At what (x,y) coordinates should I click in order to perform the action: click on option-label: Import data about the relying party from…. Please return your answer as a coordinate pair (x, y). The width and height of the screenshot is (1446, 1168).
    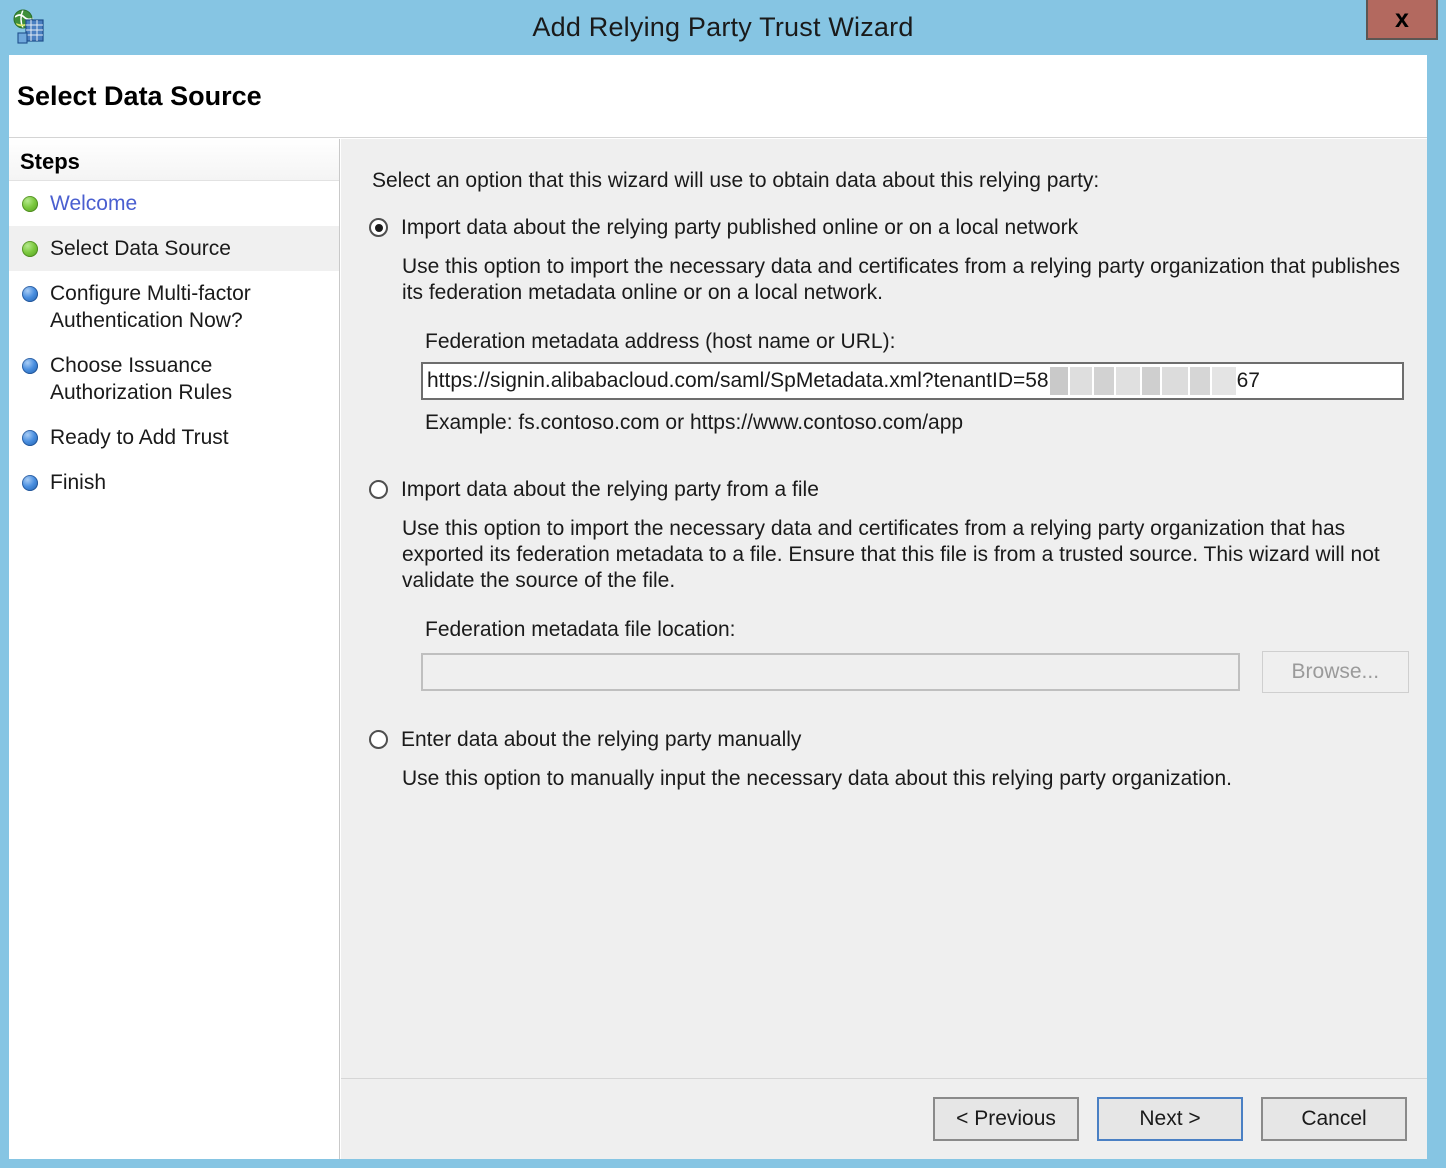
    Looking at the image, I should click on (610, 489).